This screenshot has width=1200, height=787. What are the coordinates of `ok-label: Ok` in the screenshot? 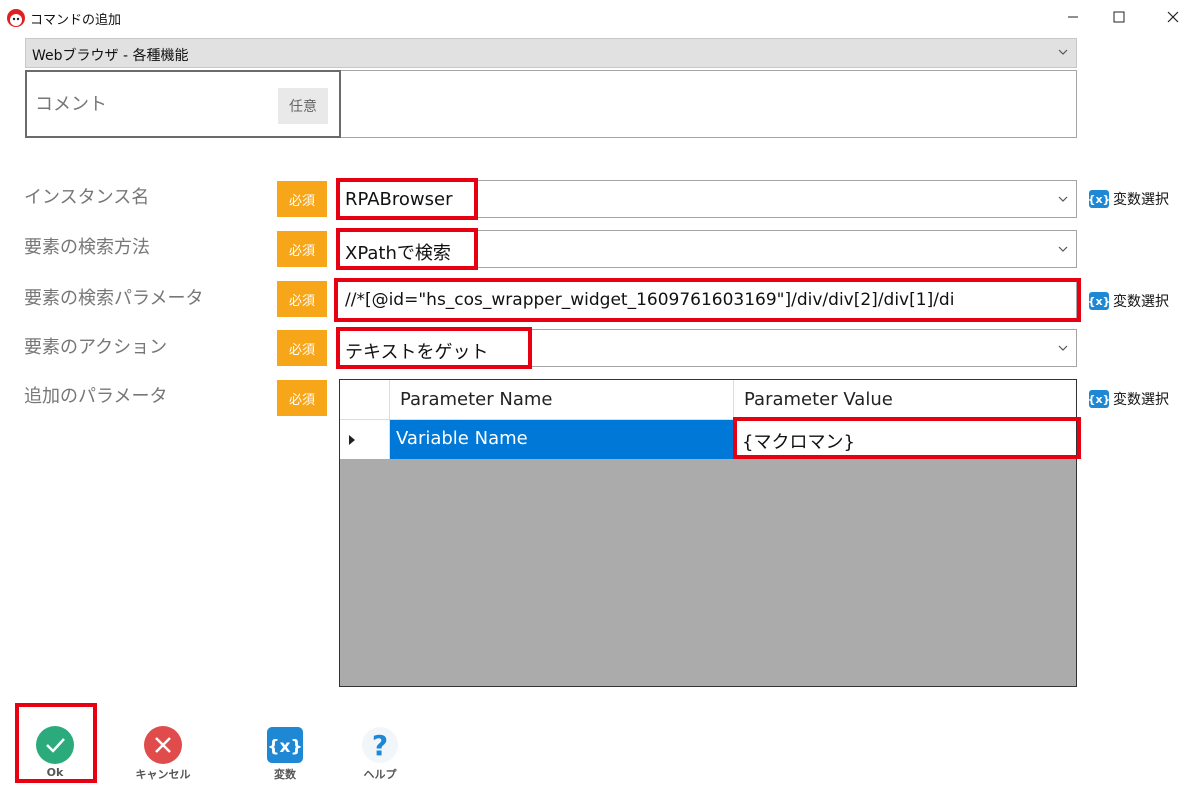 It's located at (55, 772).